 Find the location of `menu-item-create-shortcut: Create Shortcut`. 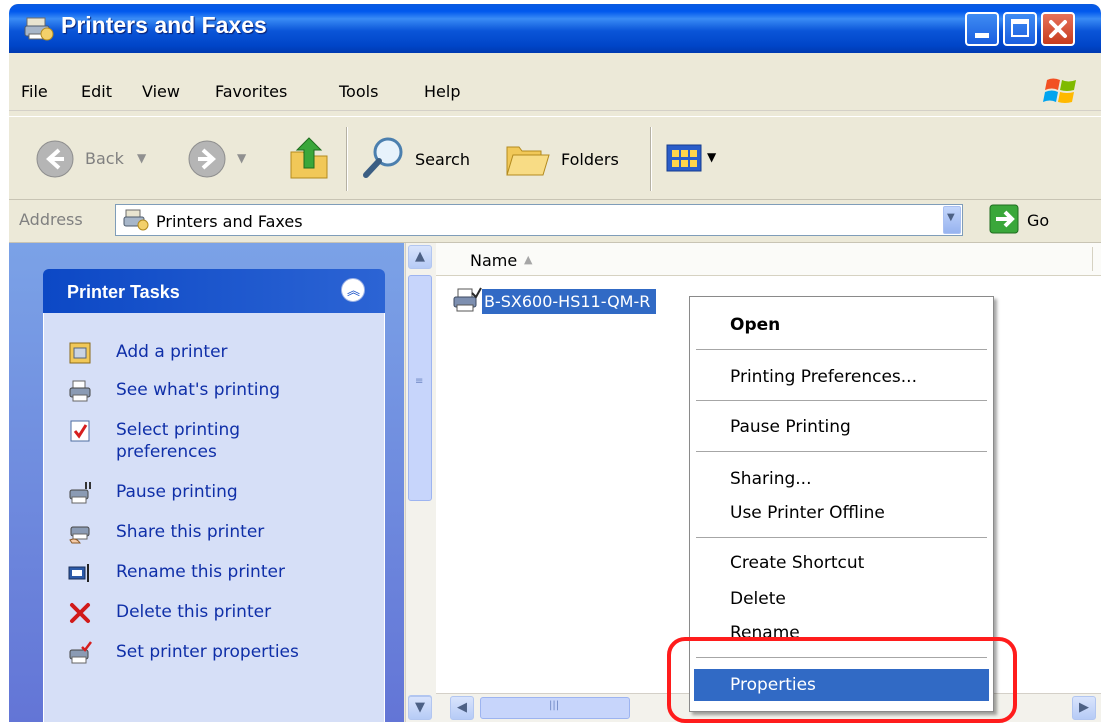

menu-item-create-shortcut: Create Shortcut is located at coordinates (841, 563).